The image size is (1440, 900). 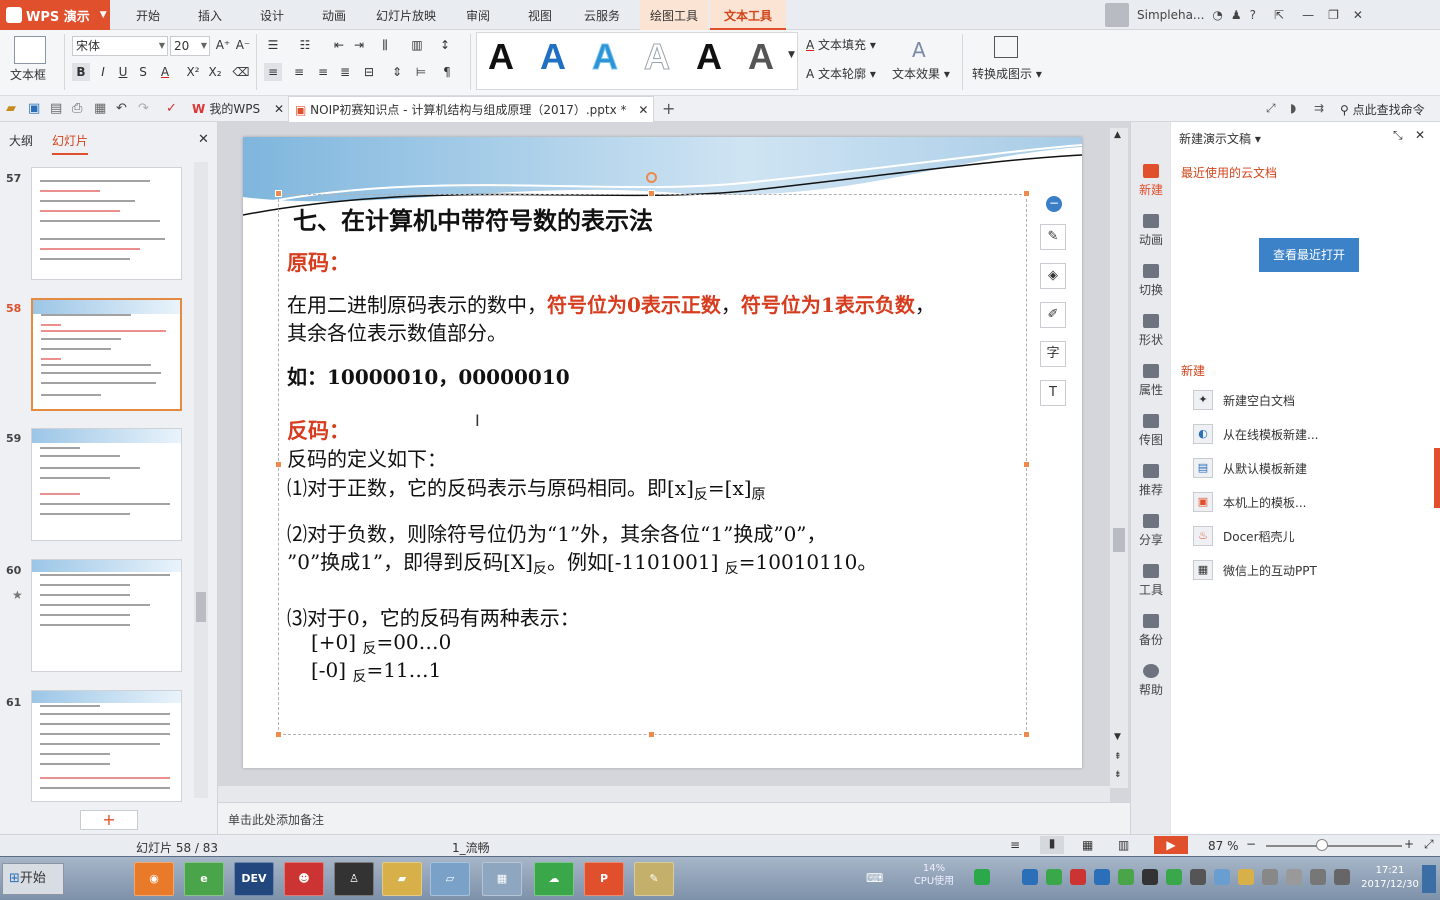 What do you see at coordinates (397, 72) in the screenshot?
I see `paragraph-spacing-icon: ⇕` at bounding box center [397, 72].